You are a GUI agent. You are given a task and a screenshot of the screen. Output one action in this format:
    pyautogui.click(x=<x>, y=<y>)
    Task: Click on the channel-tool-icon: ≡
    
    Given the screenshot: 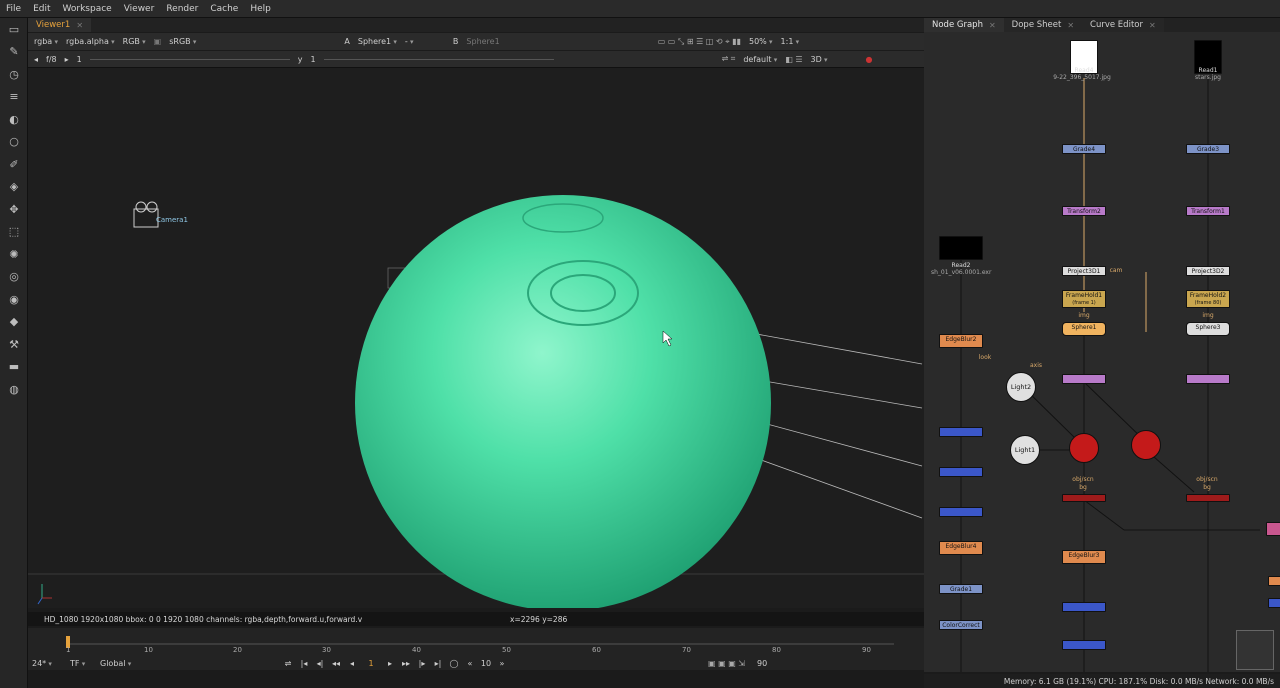 What is the action you would take?
    pyautogui.click(x=14, y=97)
    